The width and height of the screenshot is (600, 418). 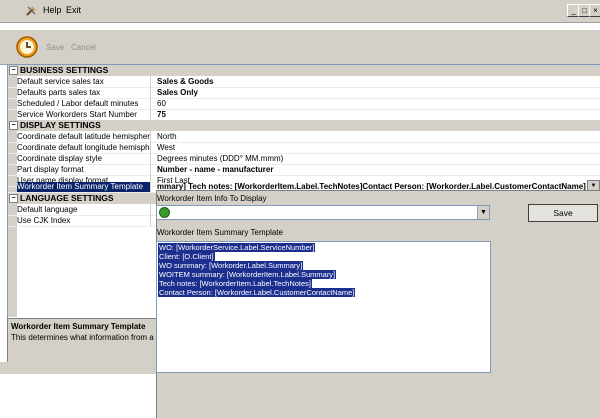 What do you see at coordinates (186, 256) in the screenshot?
I see `template-line: Client: [O.Client]` at bounding box center [186, 256].